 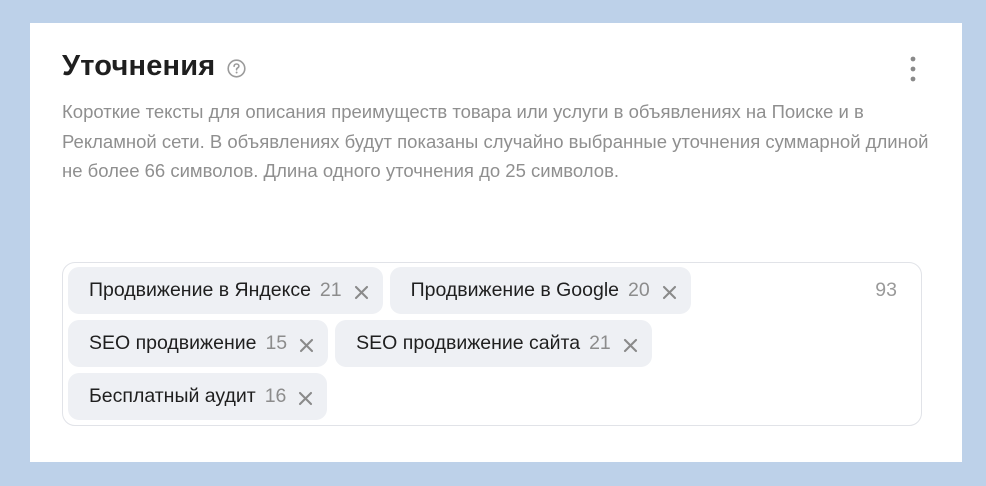 What do you see at coordinates (200, 290) in the screenshot?
I see `tag-label: Продвижение в Яндексе` at bounding box center [200, 290].